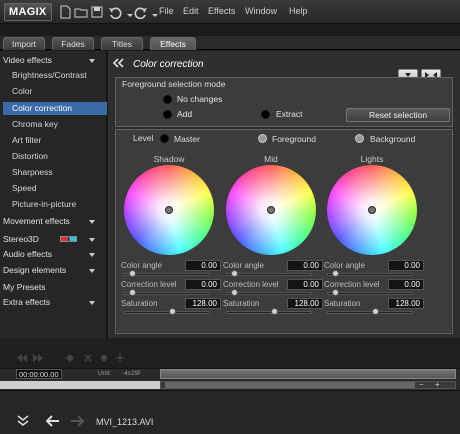 The height and width of the screenshot is (434, 460). What do you see at coordinates (166, 11) in the screenshot?
I see `menu-file: File` at bounding box center [166, 11].